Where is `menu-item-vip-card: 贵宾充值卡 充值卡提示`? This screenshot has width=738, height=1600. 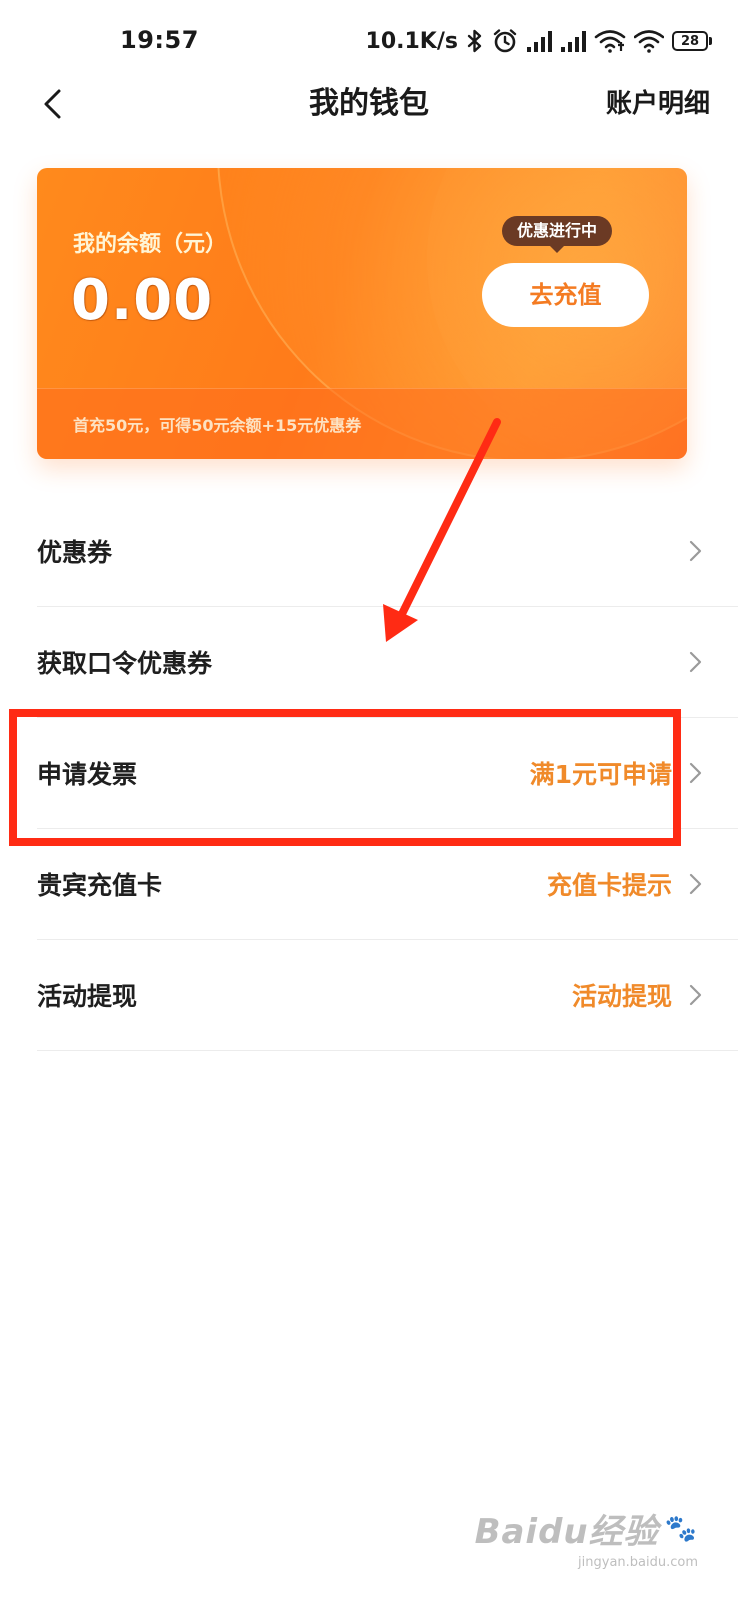 menu-item-vip-card: 贵宾充值卡 充值卡提示 is located at coordinates (387, 884).